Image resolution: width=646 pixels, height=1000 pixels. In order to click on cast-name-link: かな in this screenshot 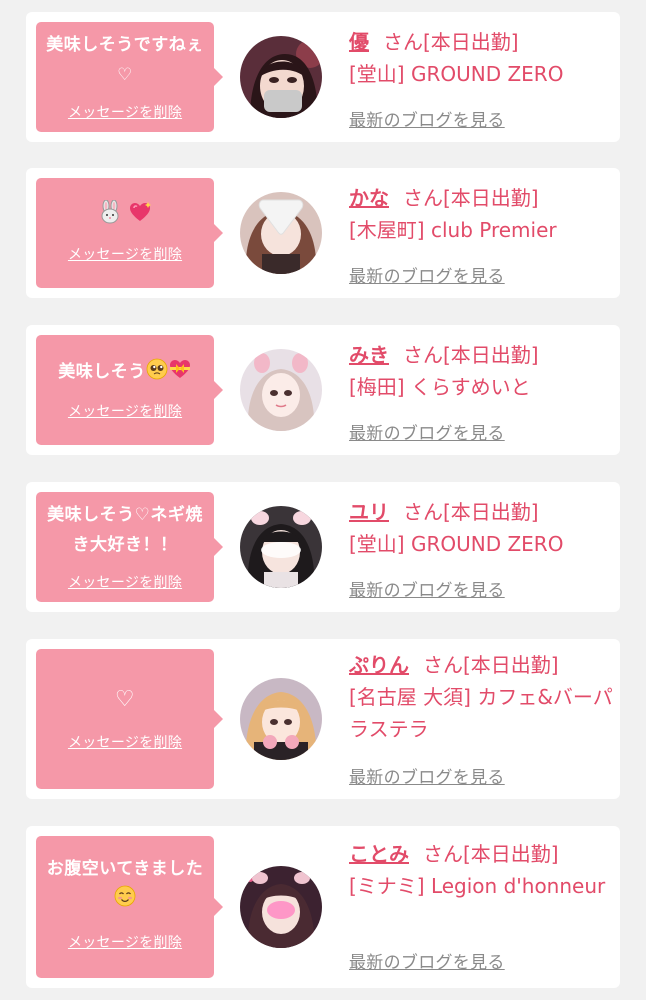, I will do `click(369, 198)`.